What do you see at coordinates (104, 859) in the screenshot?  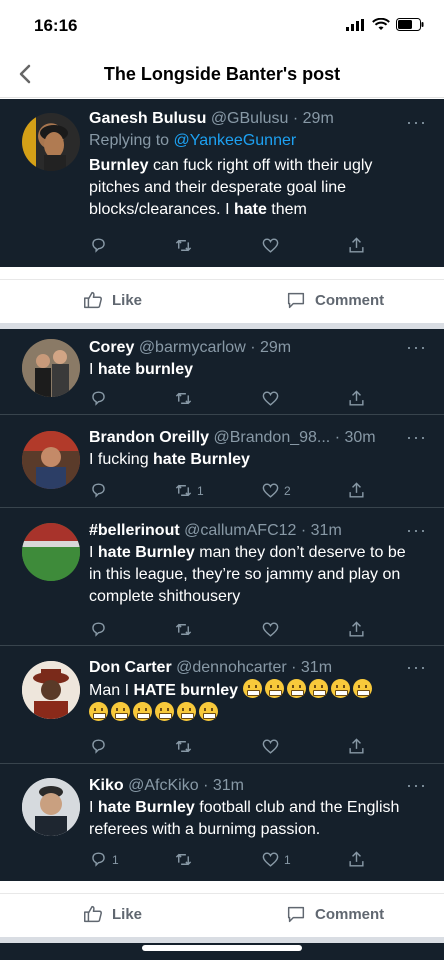 I see `reply-button: 1` at bounding box center [104, 859].